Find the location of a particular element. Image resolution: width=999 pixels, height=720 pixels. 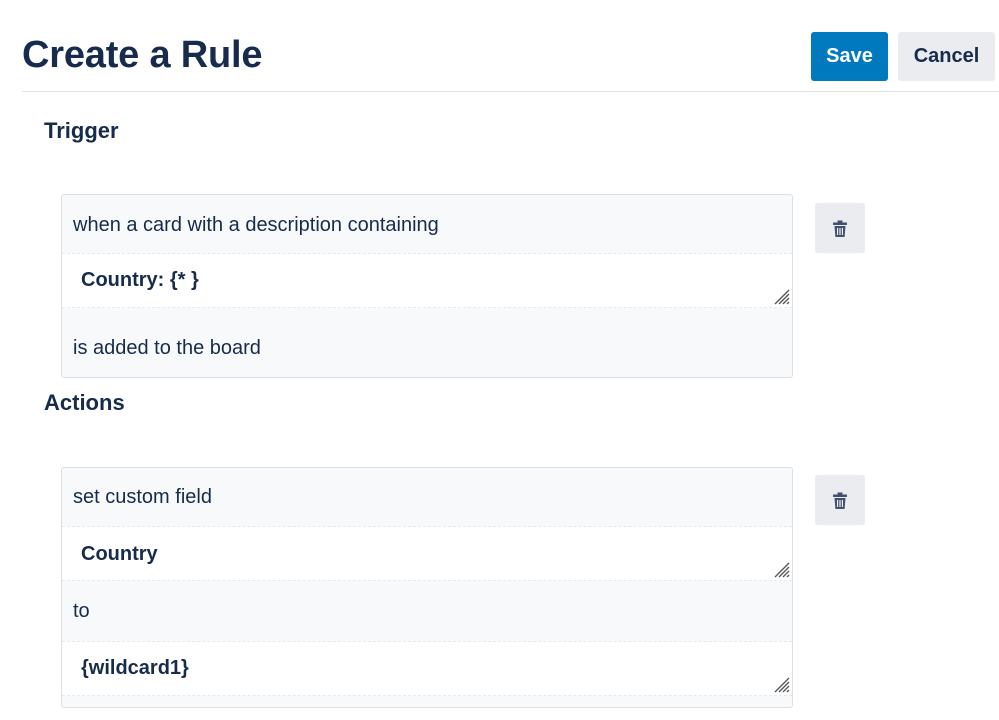

custom-field-name-field: Country is located at coordinates (427, 553).